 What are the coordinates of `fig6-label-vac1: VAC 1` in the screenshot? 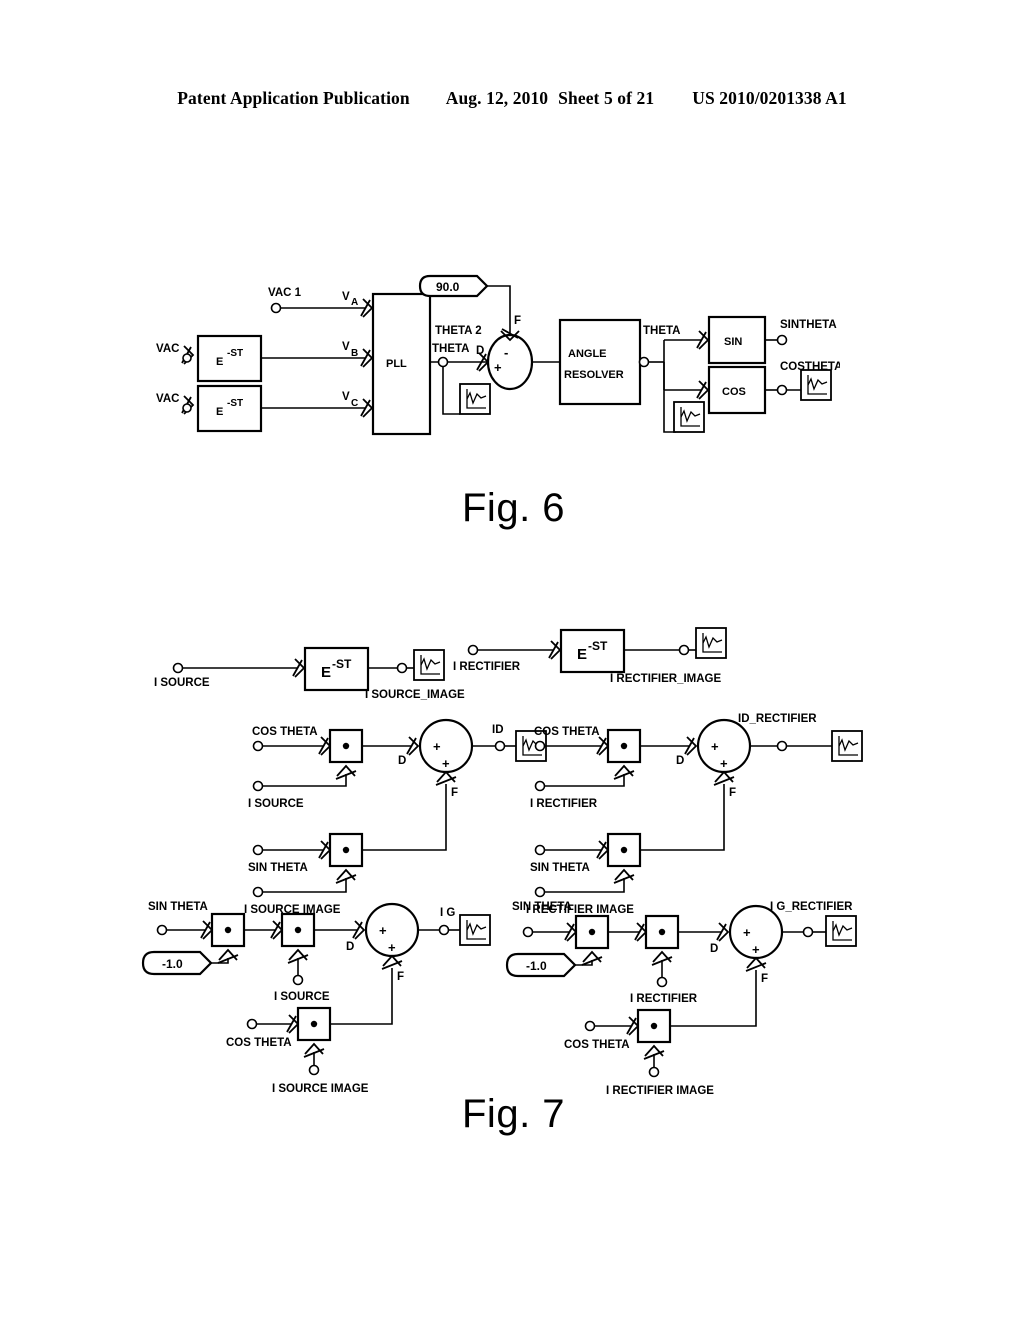 It's located at (285, 293).